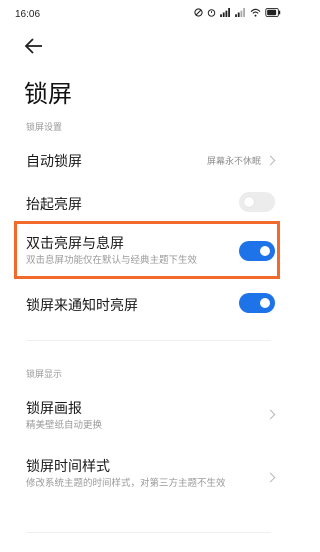  I want to click on clock-style-row: 锁屏时间样式 修改系统主题的时间样式，对第三方主题不生效, so click(147, 482).